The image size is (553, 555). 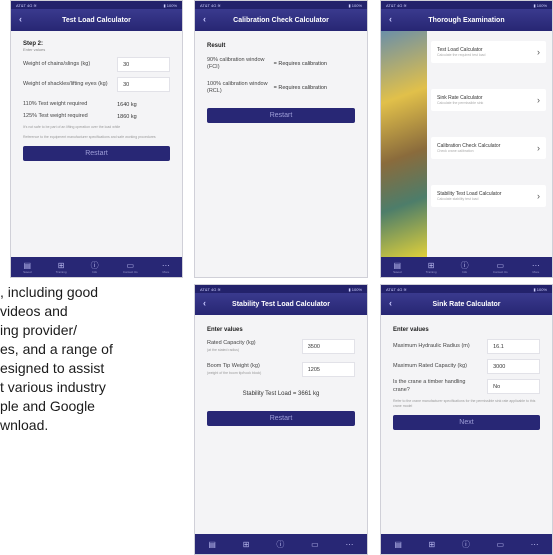 I want to click on page-title: Stability Test Load Calculator, so click(x=281, y=304).